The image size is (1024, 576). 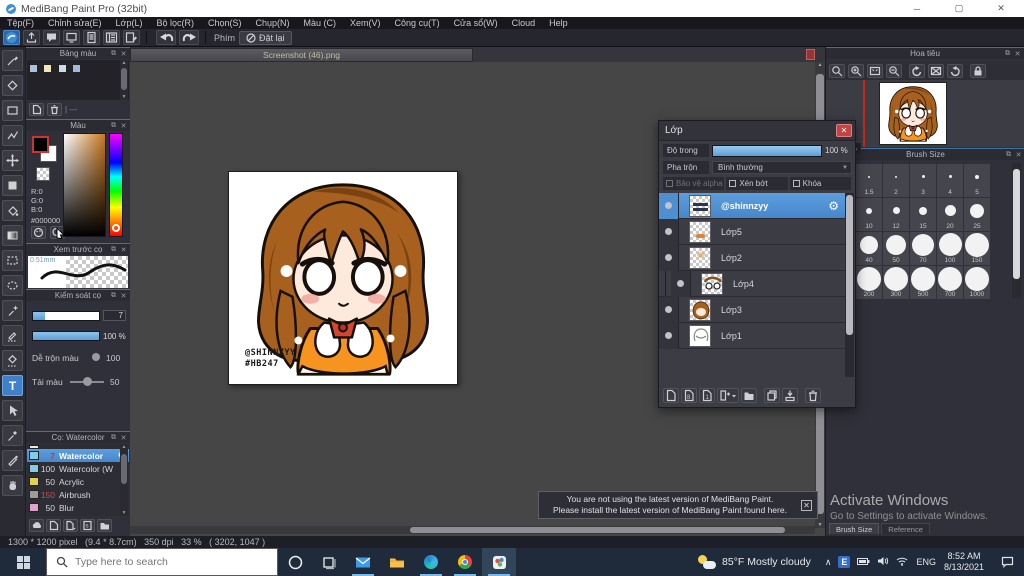 I want to click on transparent-color-swatch, so click(x=43, y=174).